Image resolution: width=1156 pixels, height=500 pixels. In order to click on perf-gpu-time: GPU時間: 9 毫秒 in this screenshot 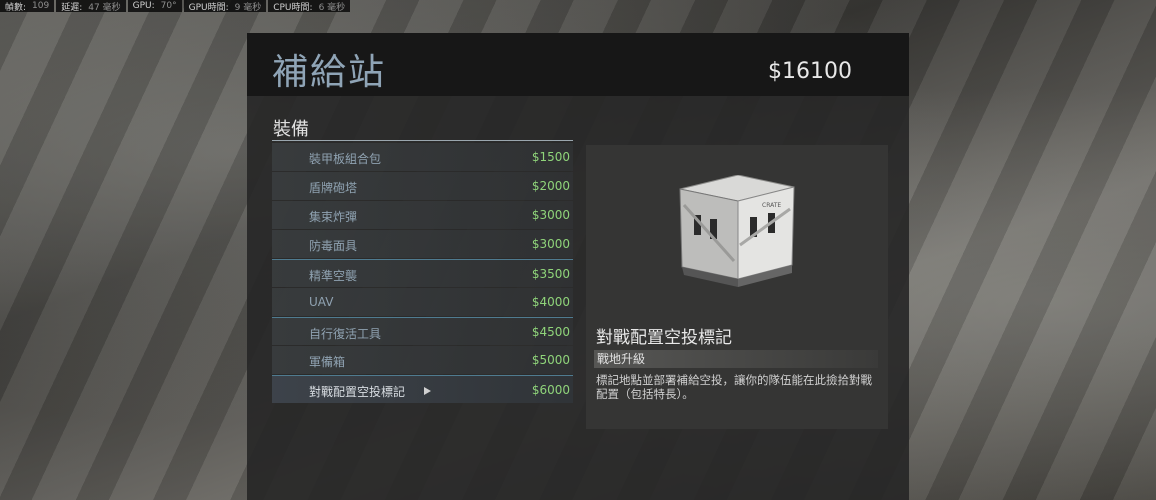, I will do `click(225, 6)`.